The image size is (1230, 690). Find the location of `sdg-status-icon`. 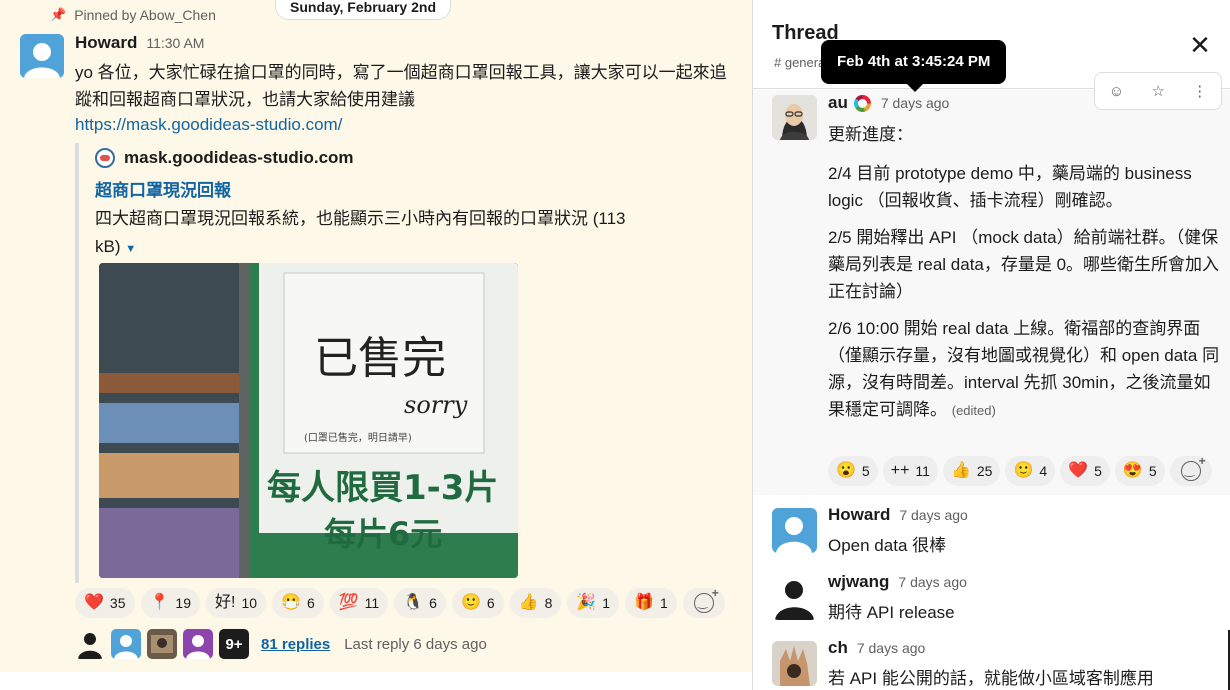

sdg-status-icon is located at coordinates (862, 103).